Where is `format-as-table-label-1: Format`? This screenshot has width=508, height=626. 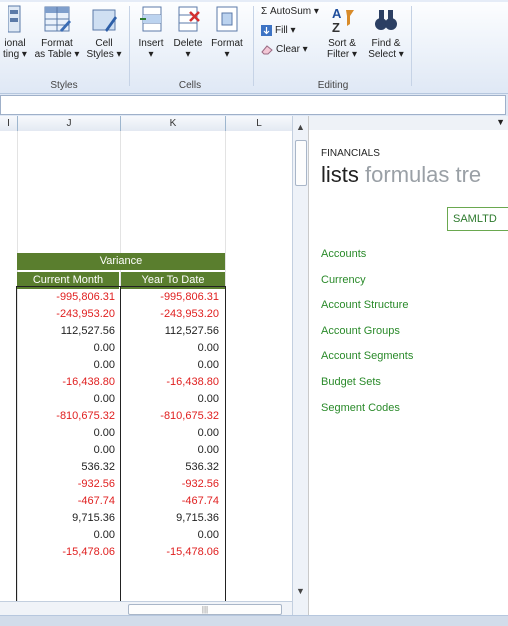
format-as-table-label-1: Format is located at coordinates (57, 43).